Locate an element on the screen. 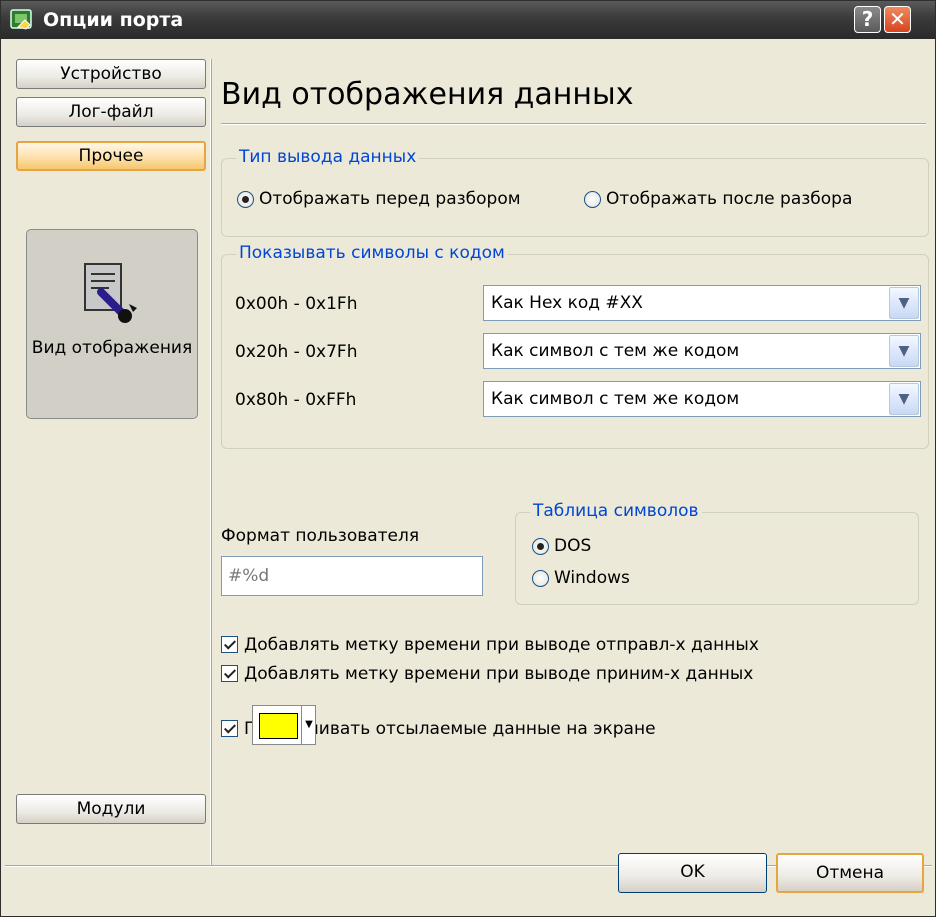  display-view-tile: Вид отображения is located at coordinates (112, 324).